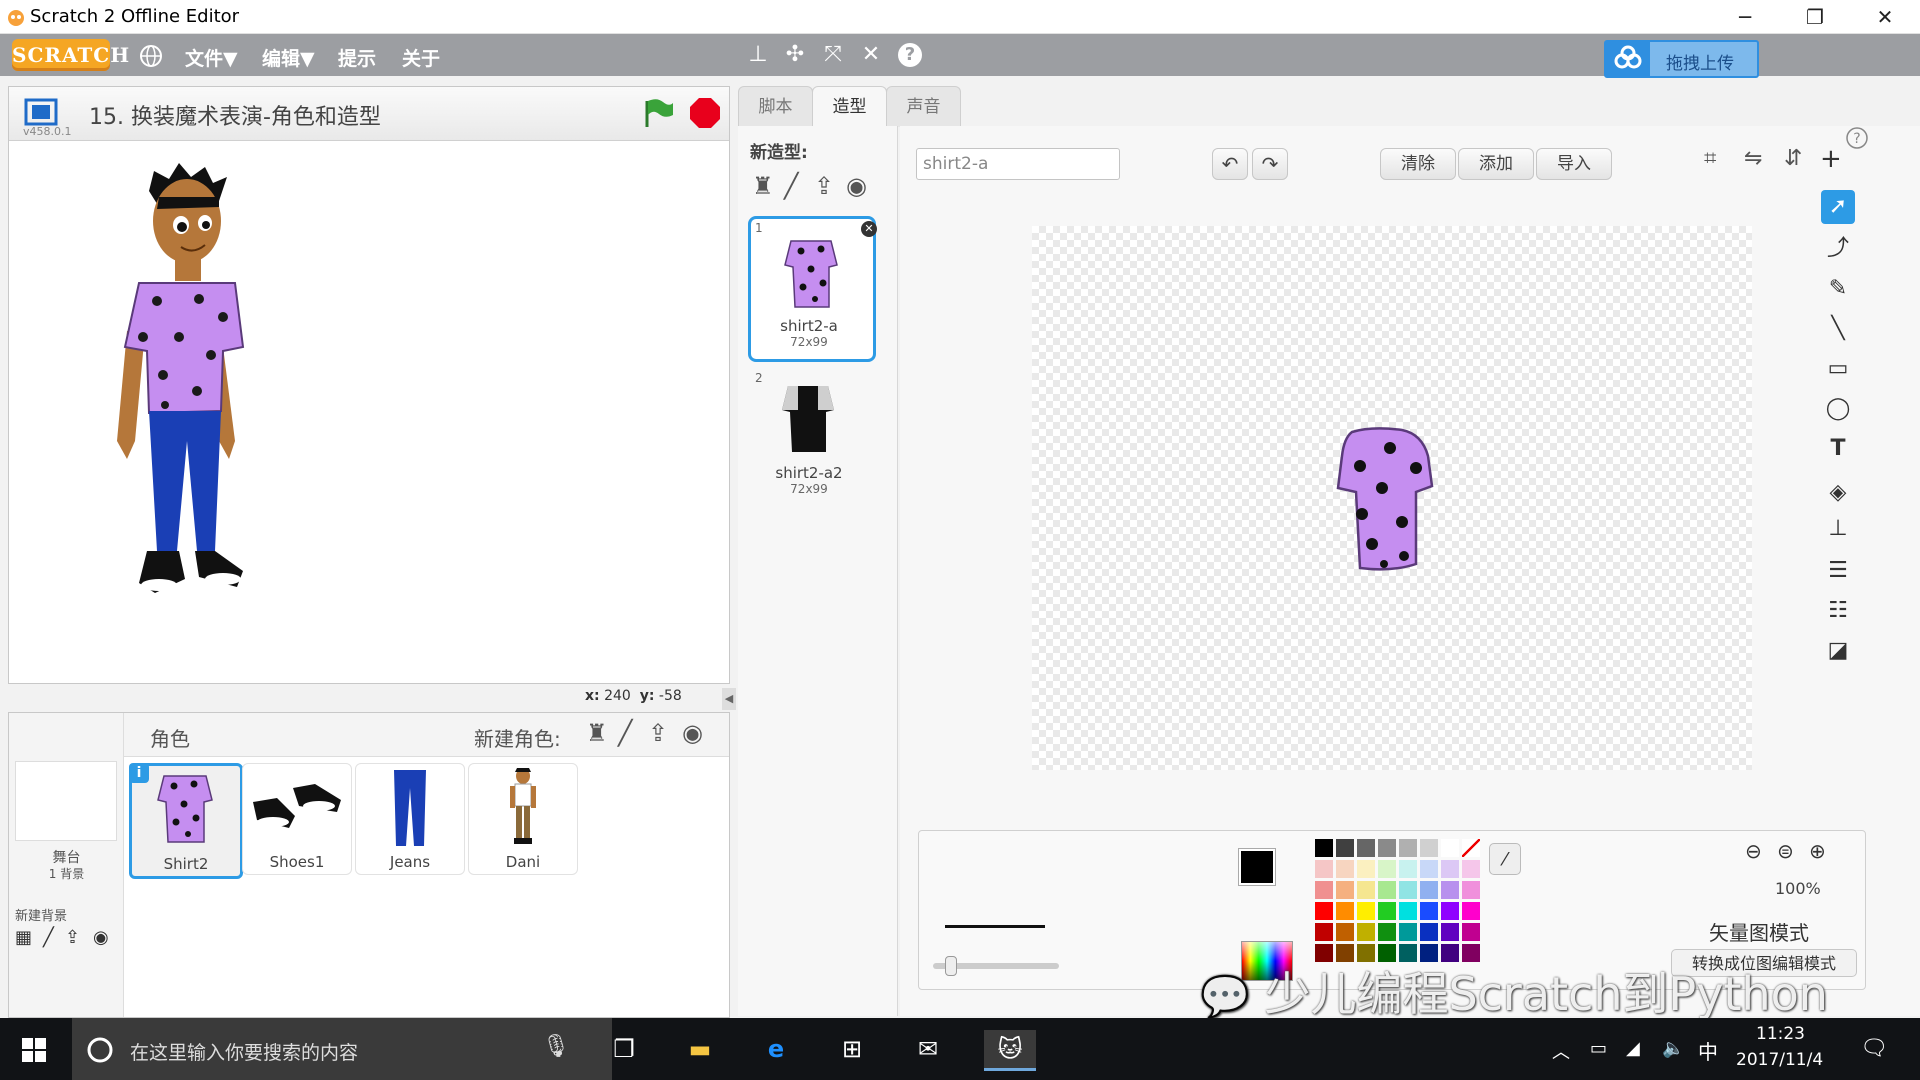 Image resolution: width=1920 pixels, height=1080 pixels. I want to click on shrink-icon: ✕, so click(871, 55).